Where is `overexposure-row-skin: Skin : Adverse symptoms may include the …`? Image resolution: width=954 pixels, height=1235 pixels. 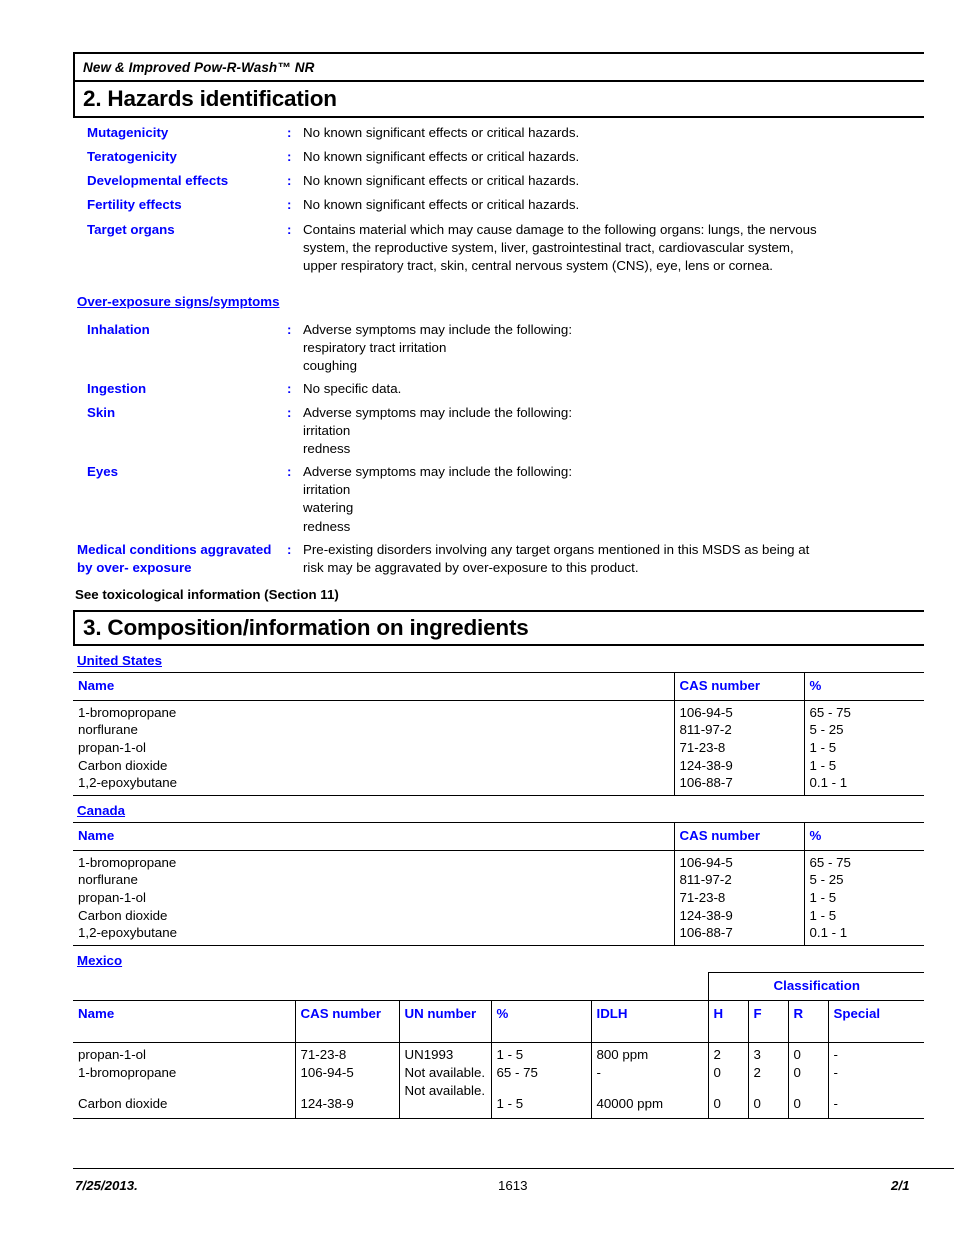
overexposure-row-skin: Skin : Adverse symptoms may include the … is located at coordinates (498, 431).